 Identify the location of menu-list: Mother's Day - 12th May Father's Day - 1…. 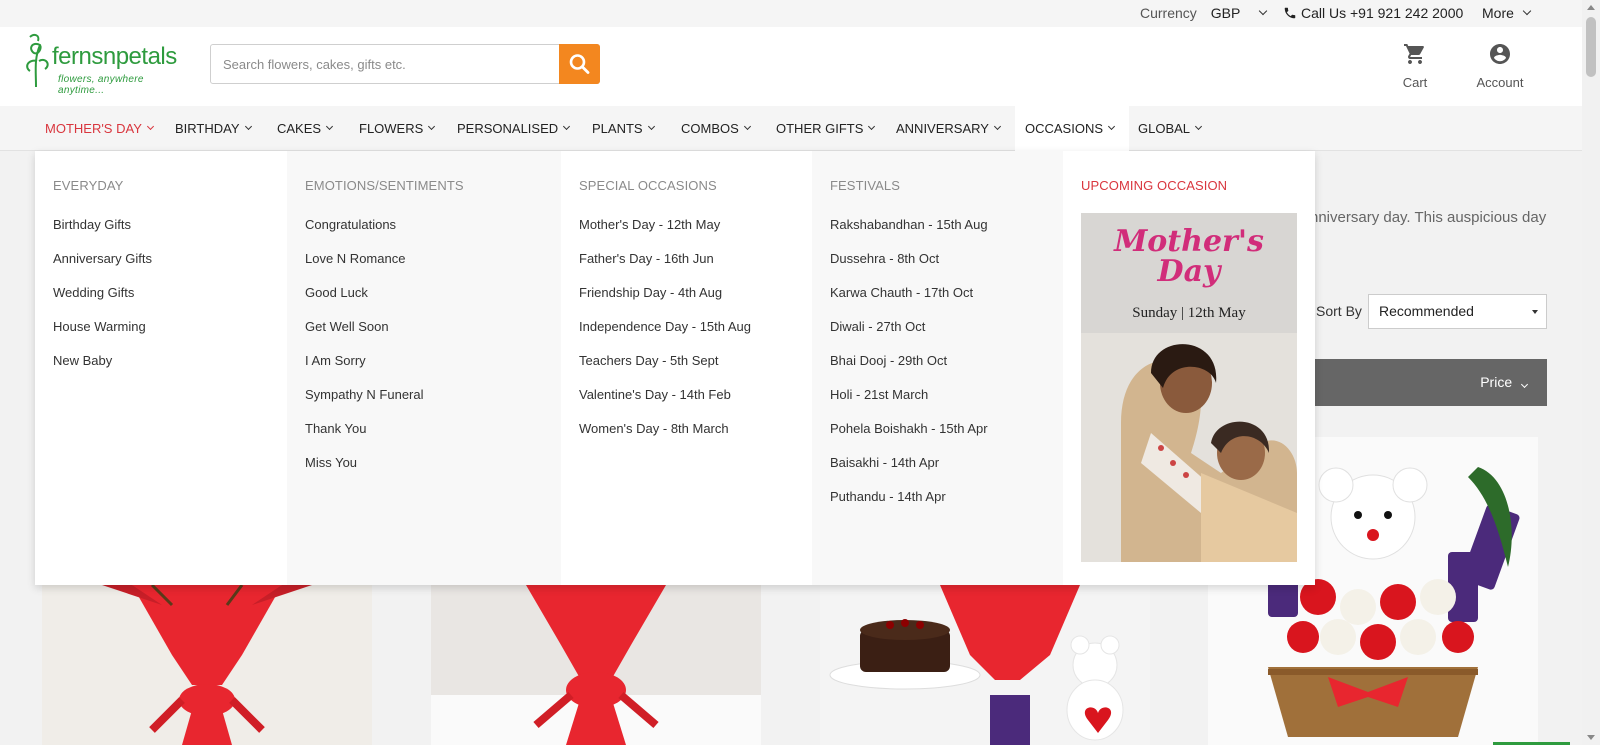
(665, 336).